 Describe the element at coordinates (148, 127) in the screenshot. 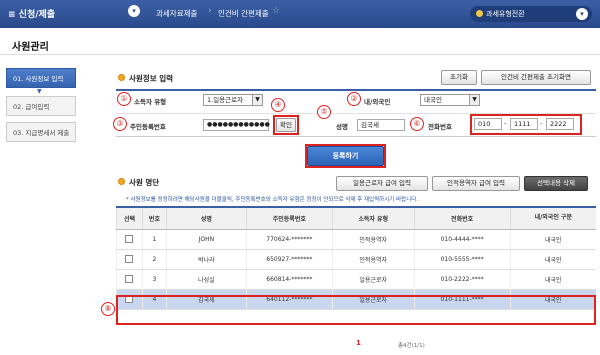

I see `rrn-label: 주민등록번호` at that location.